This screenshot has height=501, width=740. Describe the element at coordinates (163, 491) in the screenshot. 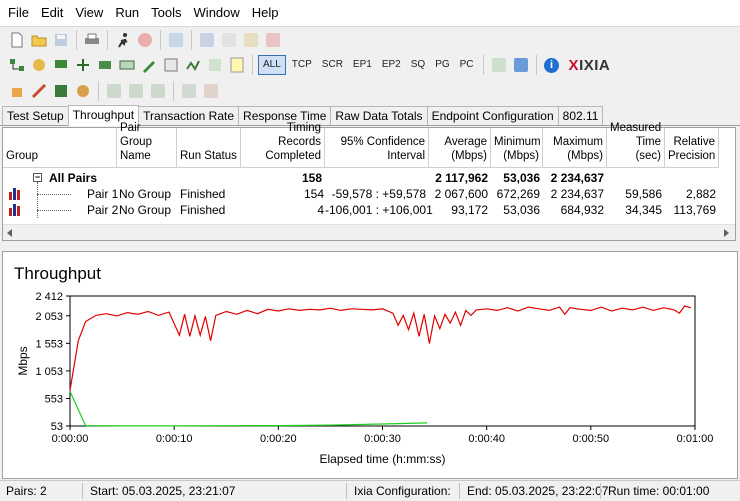

I see `status-start: Start: 05.03.2025, 23:21:07` at that location.